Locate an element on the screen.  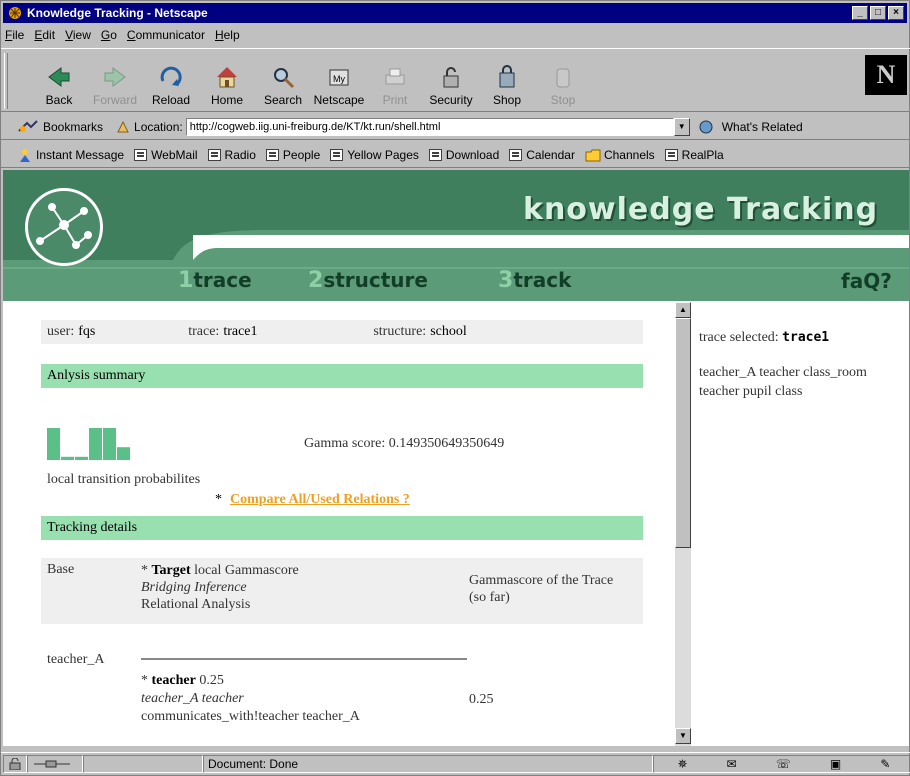
trace-value: trace1 is located at coordinates (240, 331).